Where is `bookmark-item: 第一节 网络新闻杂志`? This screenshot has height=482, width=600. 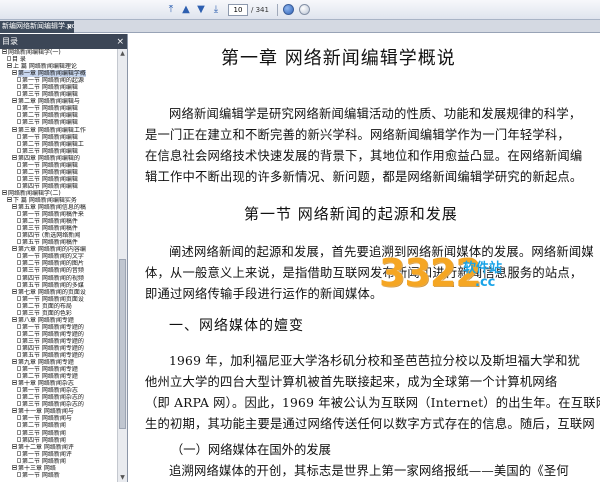 bookmark-item: 第一节 网络新闻杂志 is located at coordinates (59, 390).